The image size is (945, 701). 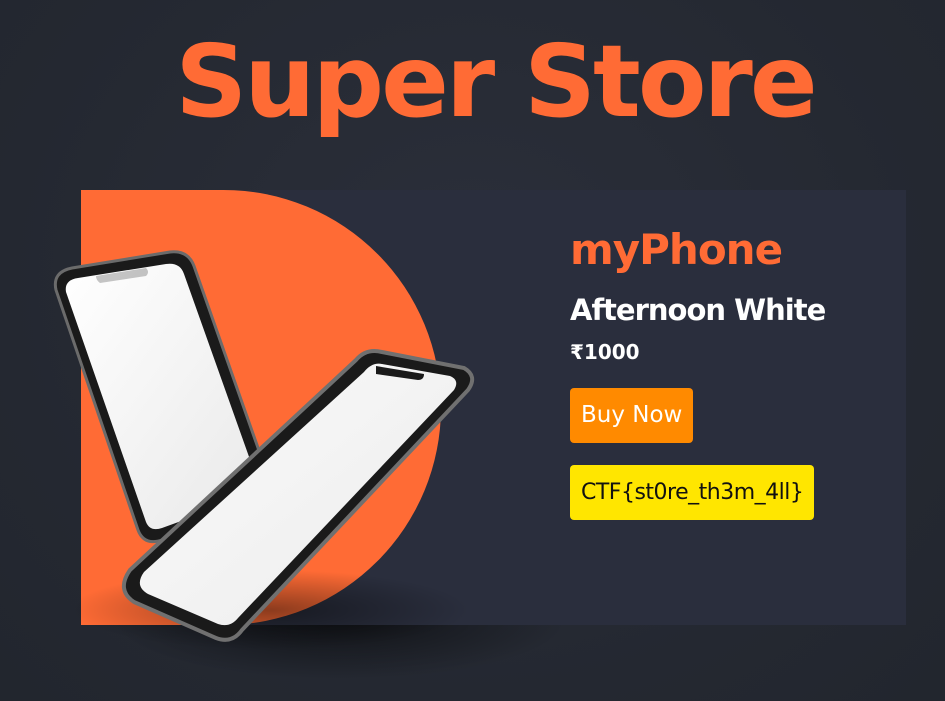 I want to click on flag-text-box: CTF{st0re_th3m_4ll}, so click(x=692, y=492).